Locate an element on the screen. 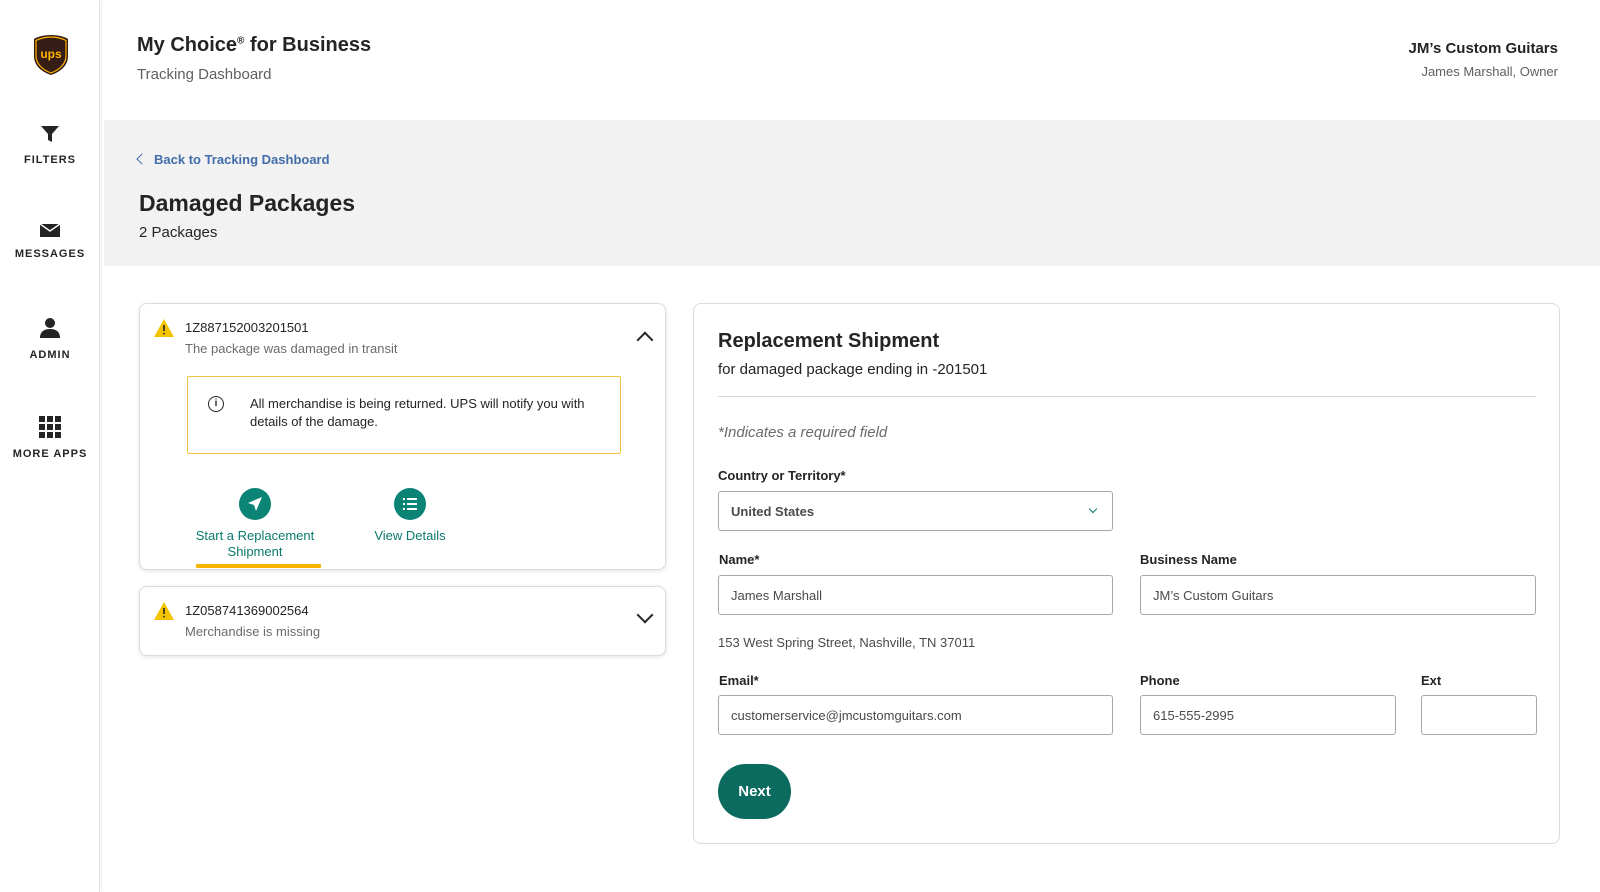 The image size is (1600, 892). list-icon is located at coordinates (410, 504).